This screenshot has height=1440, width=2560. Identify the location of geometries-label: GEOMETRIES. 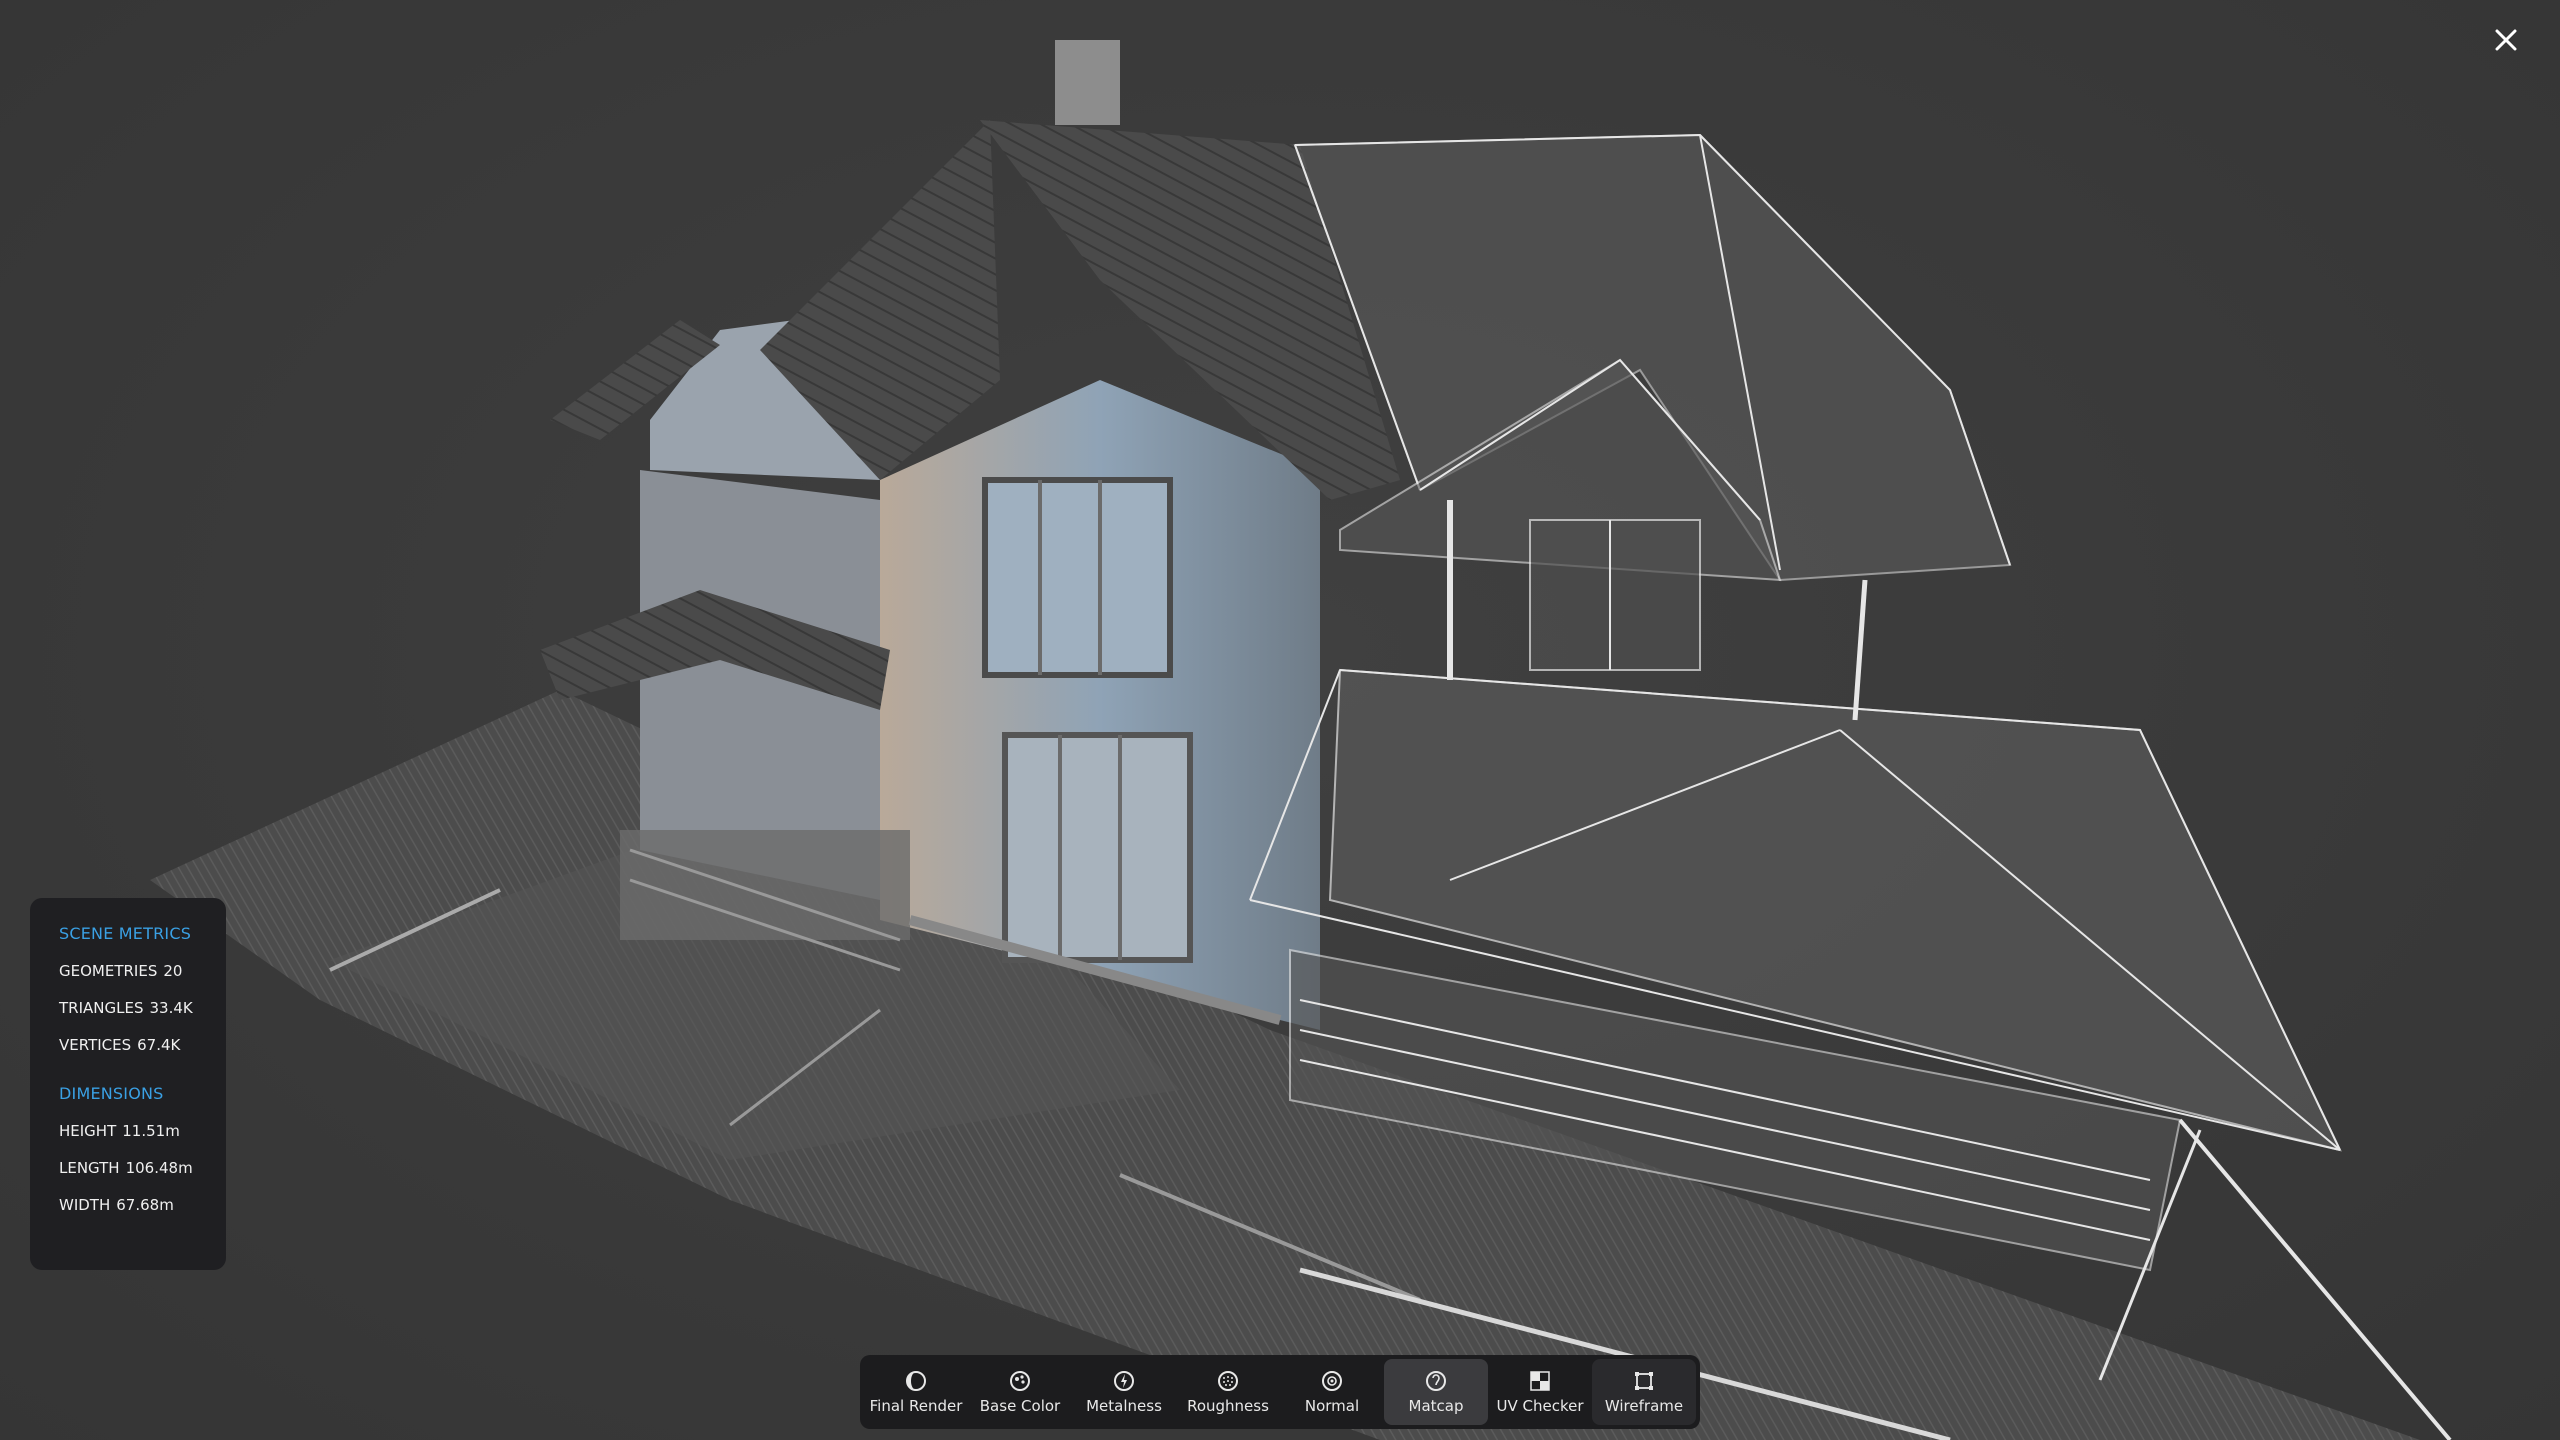
(108, 971).